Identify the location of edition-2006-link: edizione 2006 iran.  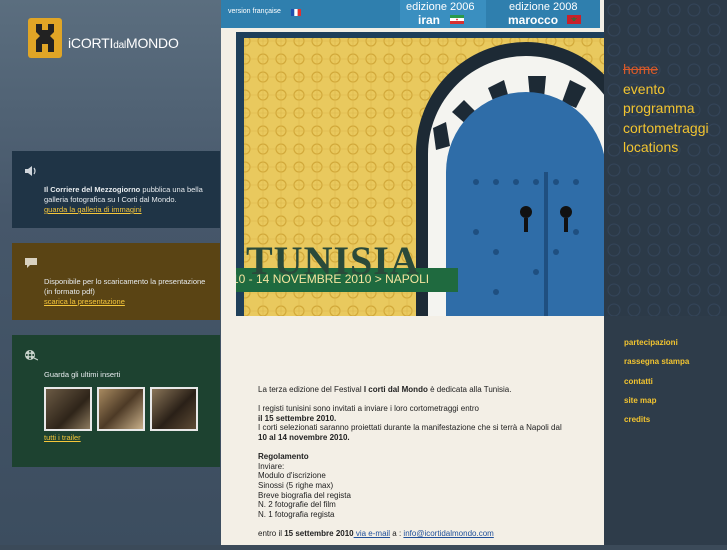
(443, 14).